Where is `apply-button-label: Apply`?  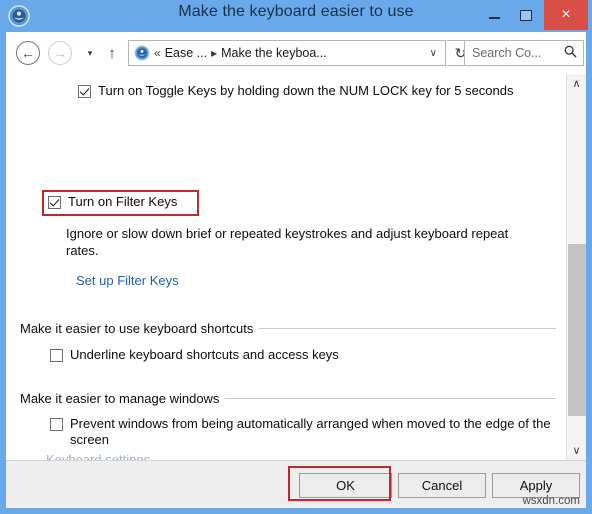 apply-button-label: Apply is located at coordinates (536, 485).